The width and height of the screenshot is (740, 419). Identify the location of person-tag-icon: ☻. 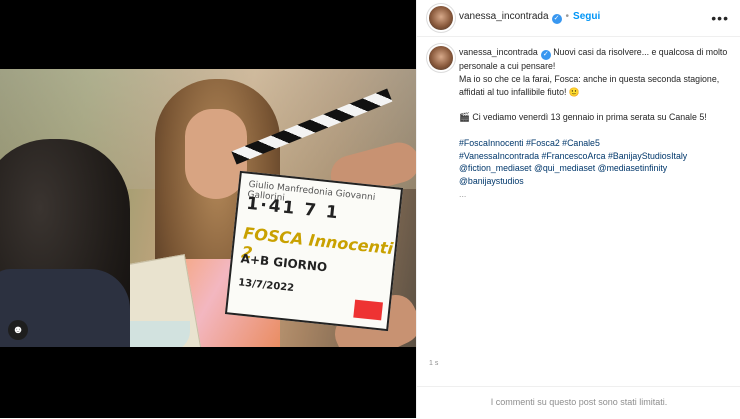
(18, 330).